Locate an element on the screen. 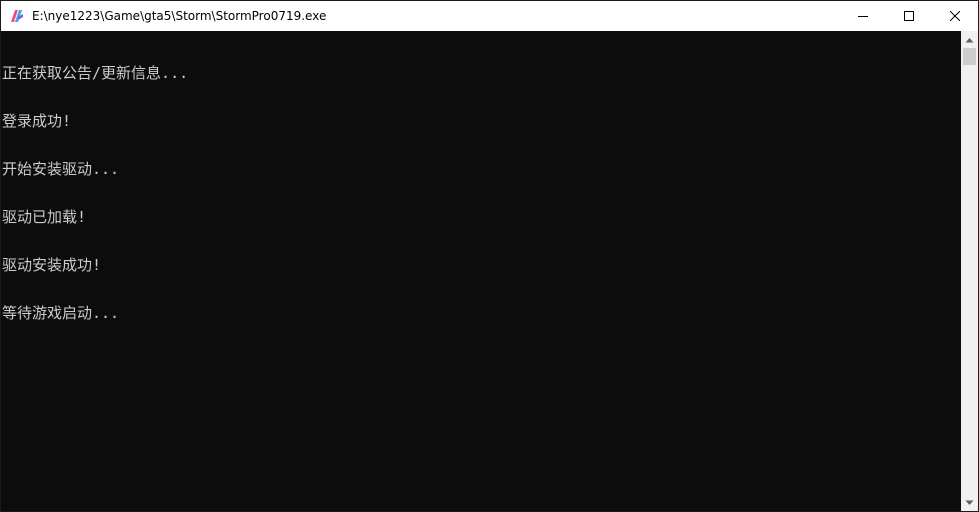 The width and height of the screenshot is (979, 512). scroll-down-icon is located at coordinates (969, 502).